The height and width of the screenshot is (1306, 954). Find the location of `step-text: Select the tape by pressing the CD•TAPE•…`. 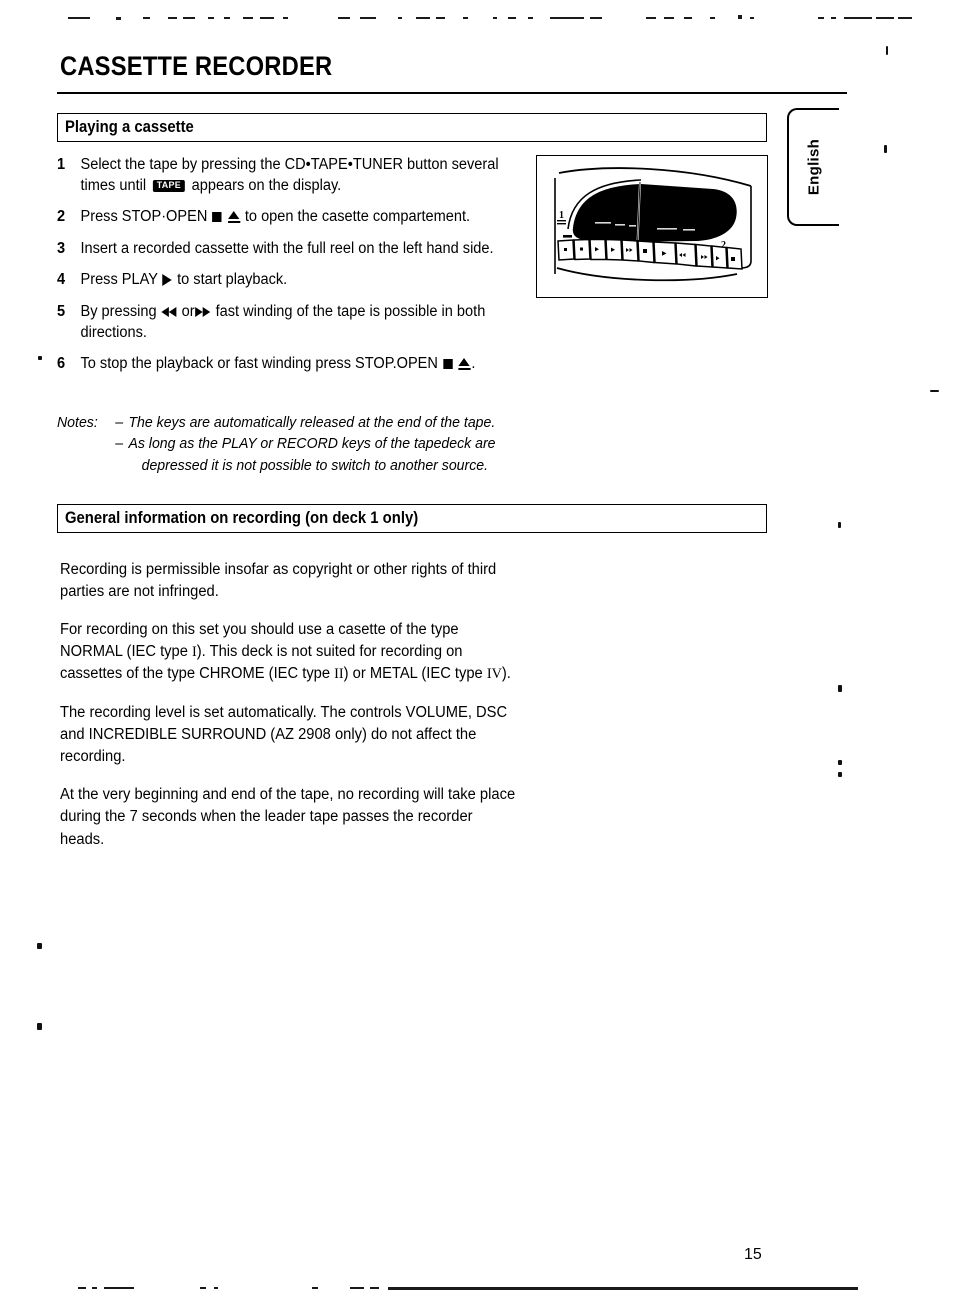

step-text: Select the tape by pressing the CD•TAPE•… is located at coordinates (289, 175).